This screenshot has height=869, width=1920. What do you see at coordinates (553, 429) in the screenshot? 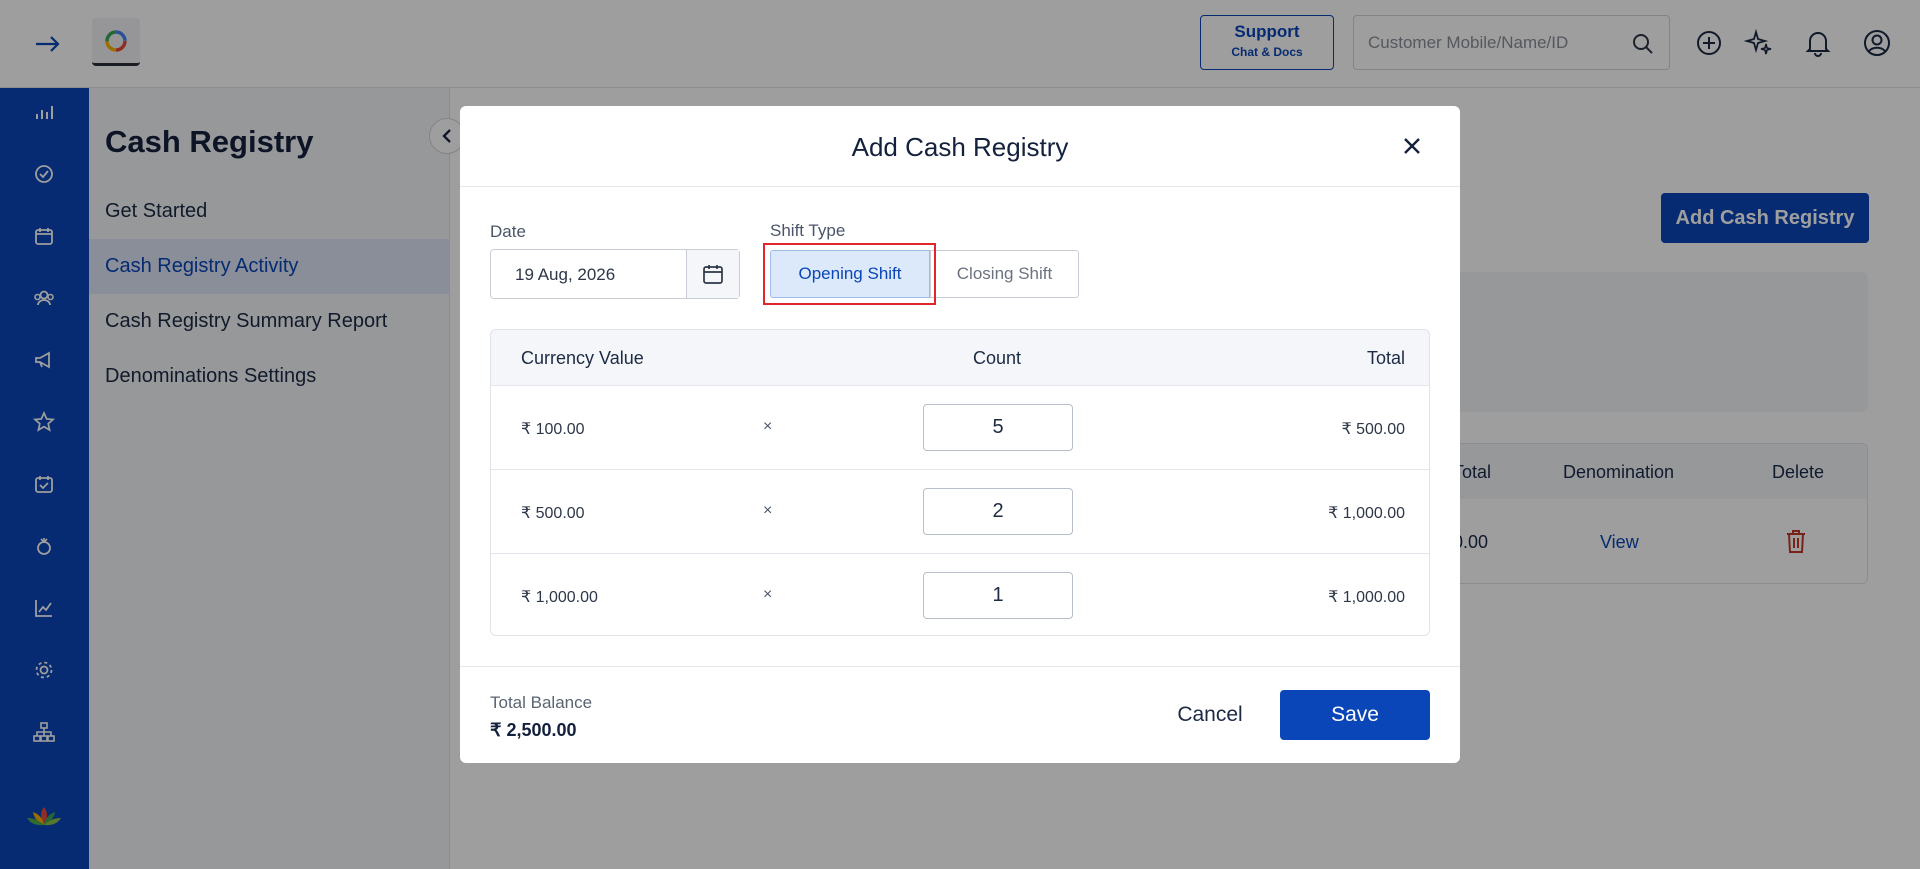
I see `currency-value: ₹ 100.00` at bounding box center [553, 429].